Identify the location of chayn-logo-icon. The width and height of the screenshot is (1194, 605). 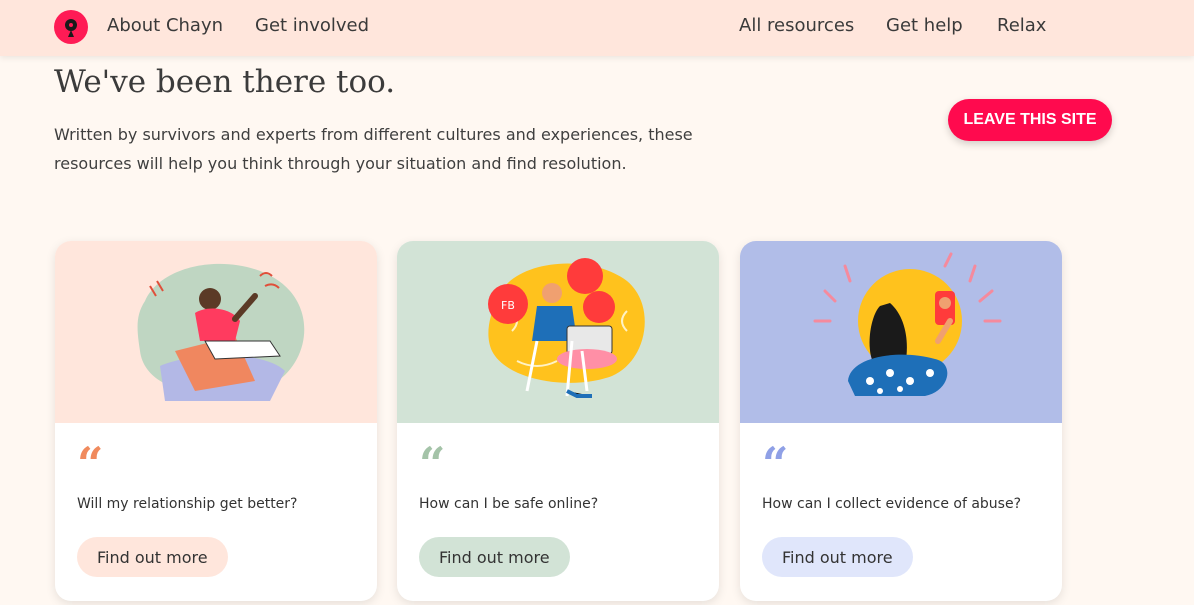
(71, 27).